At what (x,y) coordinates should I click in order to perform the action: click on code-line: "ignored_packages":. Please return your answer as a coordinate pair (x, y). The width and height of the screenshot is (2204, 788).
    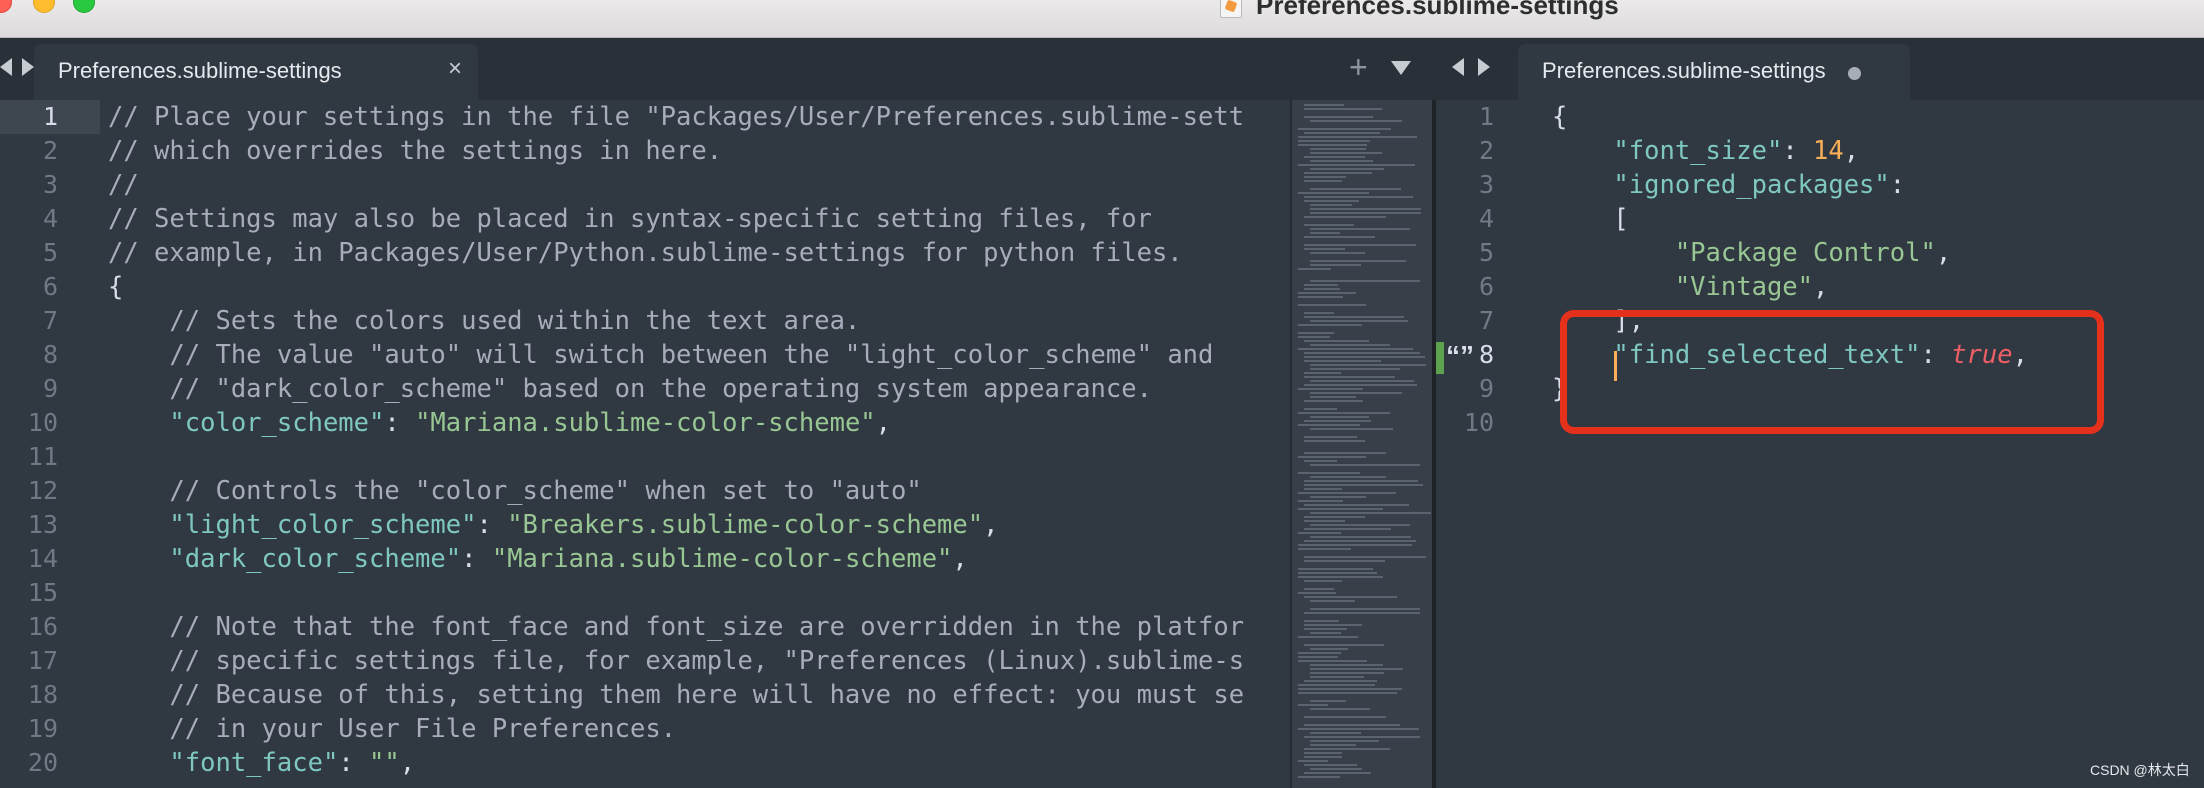
    Looking at the image, I should click on (1790, 185).